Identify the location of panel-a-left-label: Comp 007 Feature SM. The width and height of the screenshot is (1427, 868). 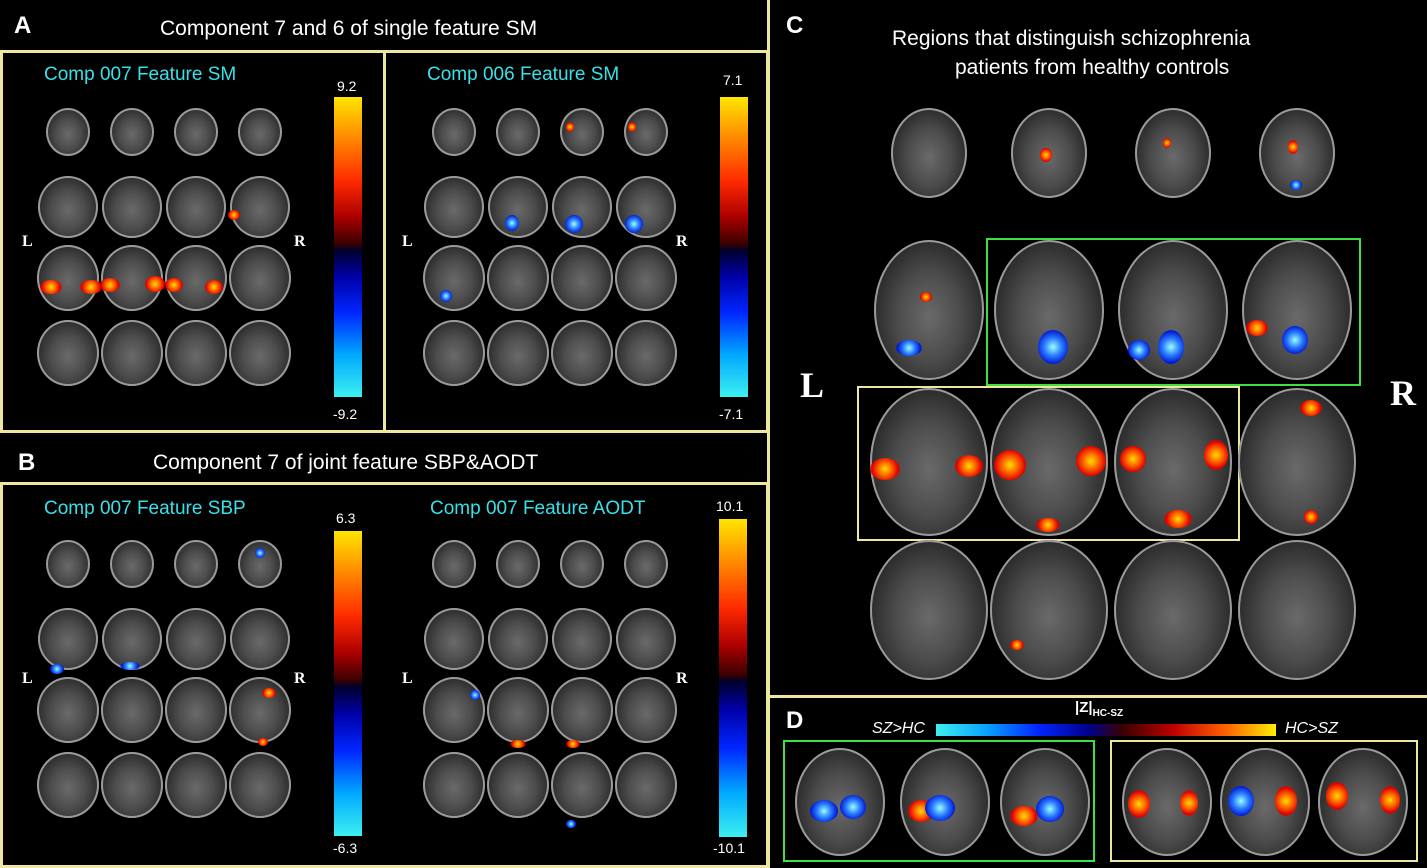
(140, 74).